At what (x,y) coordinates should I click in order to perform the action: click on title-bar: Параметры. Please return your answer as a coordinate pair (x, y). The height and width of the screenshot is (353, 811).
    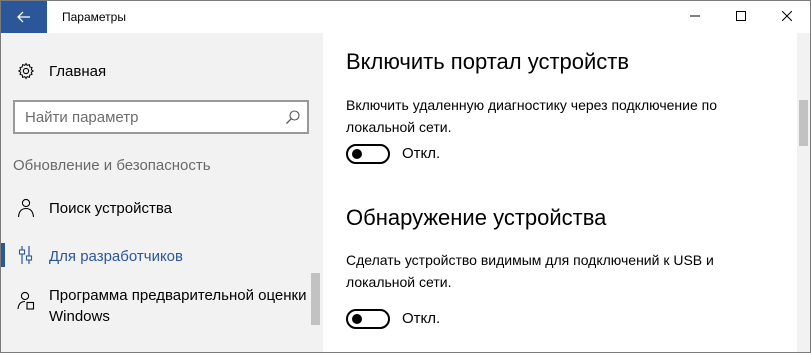
    Looking at the image, I should click on (405, 17).